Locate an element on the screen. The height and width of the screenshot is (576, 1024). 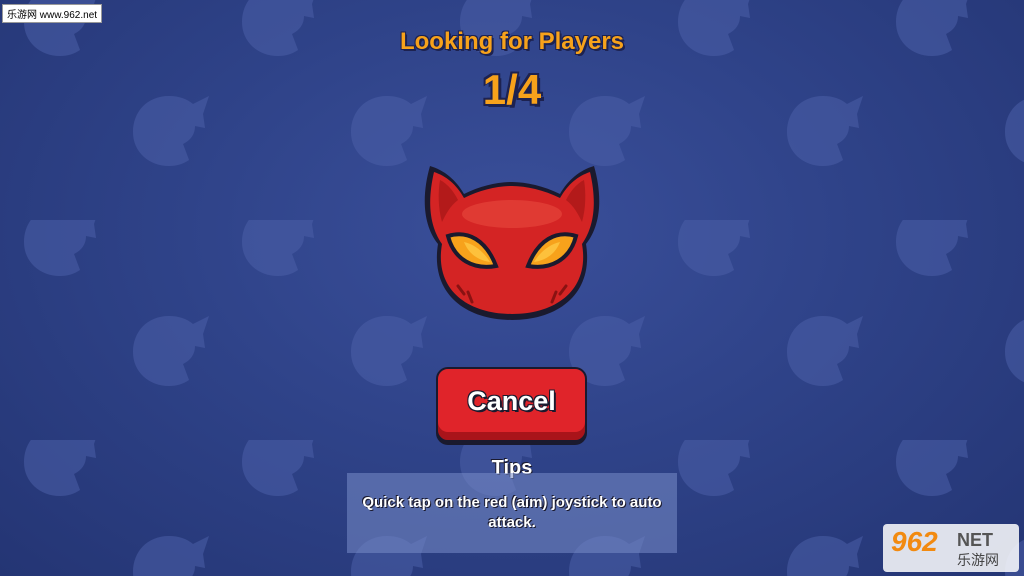
logo-suffix: NET is located at coordinates (975, 540).